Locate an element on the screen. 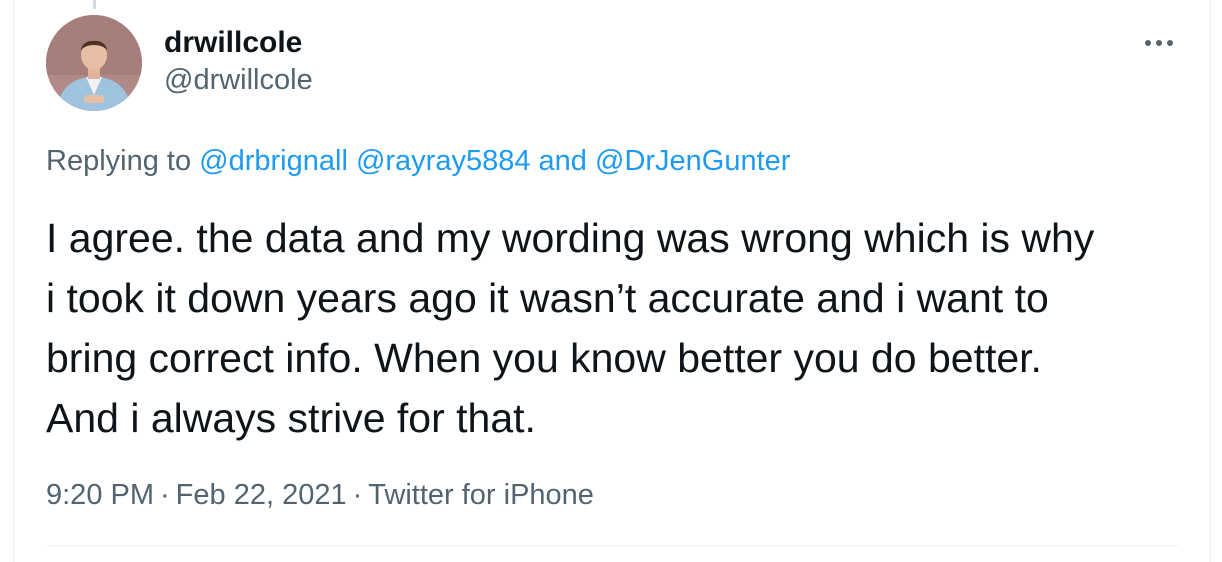 The image size is (1222, 562). more-horizontal-icon is located at coordinates (1159, 43).